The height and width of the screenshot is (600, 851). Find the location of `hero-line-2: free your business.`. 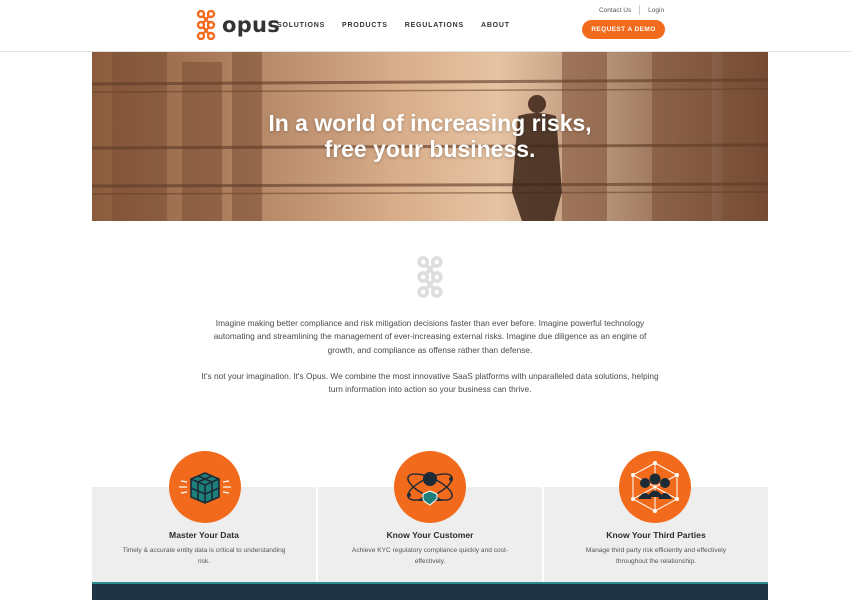

hero-line-2: free your business. is located at coordinates (430, 149).